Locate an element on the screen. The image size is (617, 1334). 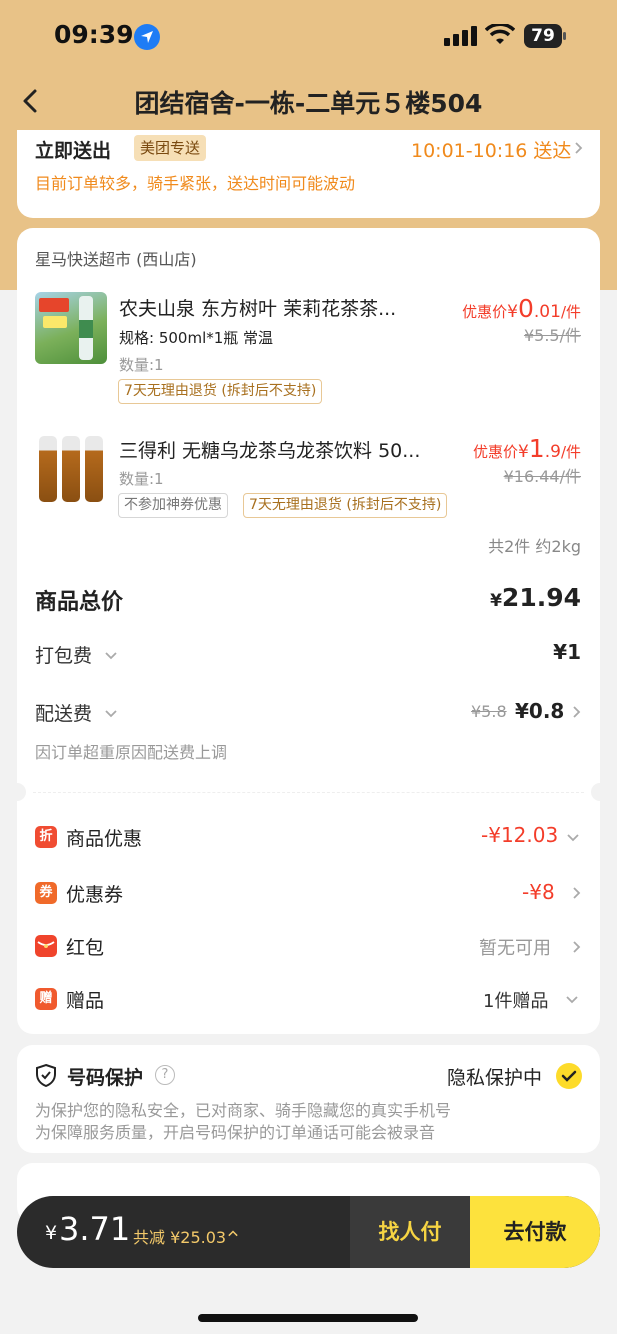
delivery-label: 立即送出 is located at coordinates (73, 151).